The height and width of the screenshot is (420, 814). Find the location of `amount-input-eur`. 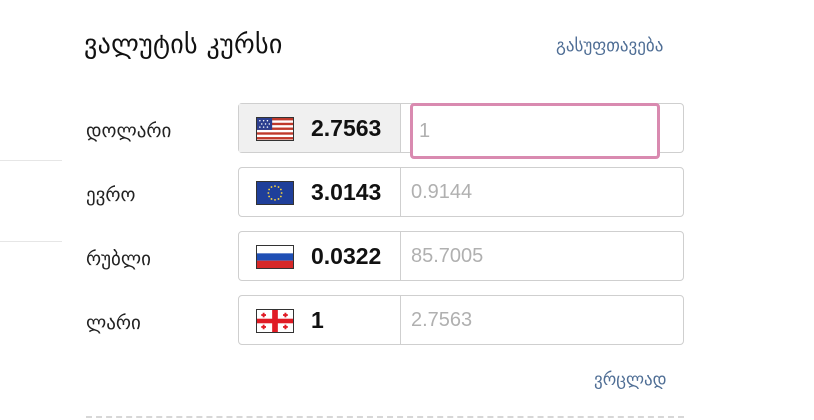

amount-input-eur is located at coordinates (526, 192).